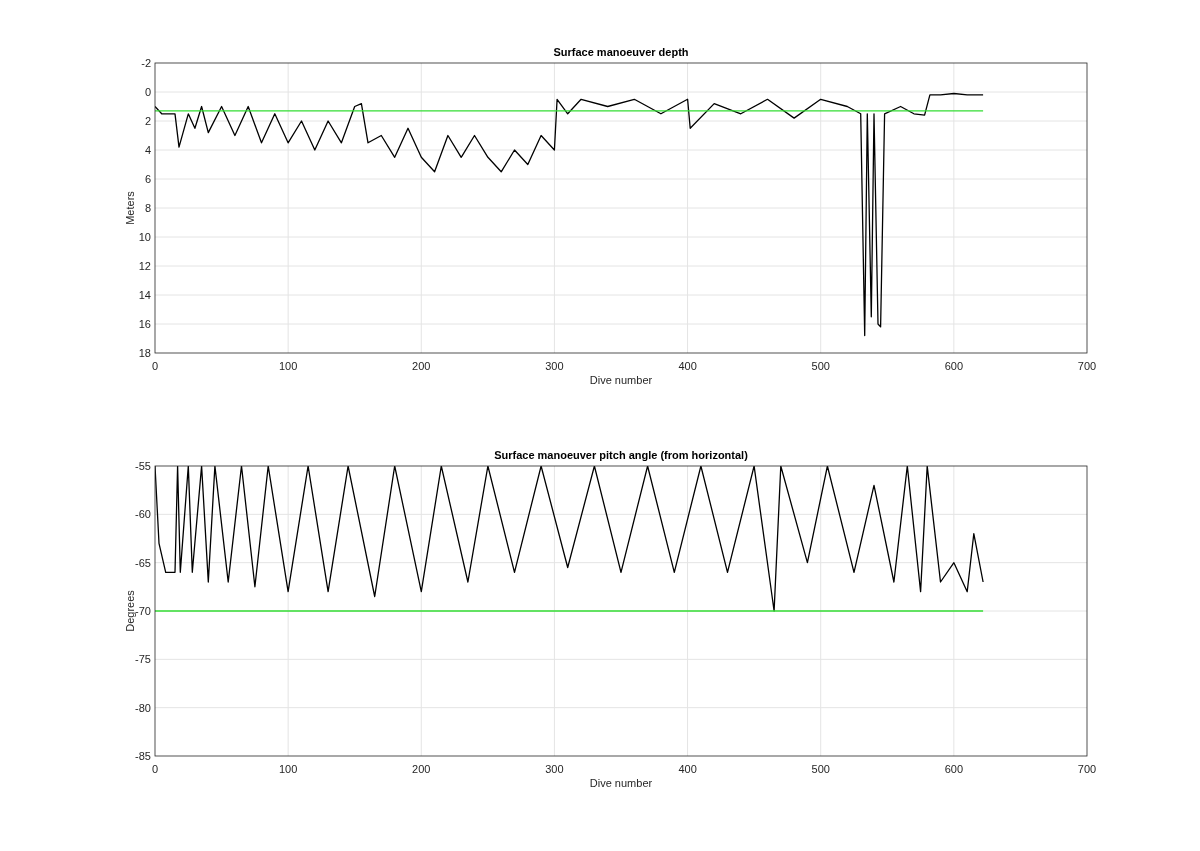 This screenshot has height=851, width=1200. I want to click on tick-label: -85, so click(143, 756).